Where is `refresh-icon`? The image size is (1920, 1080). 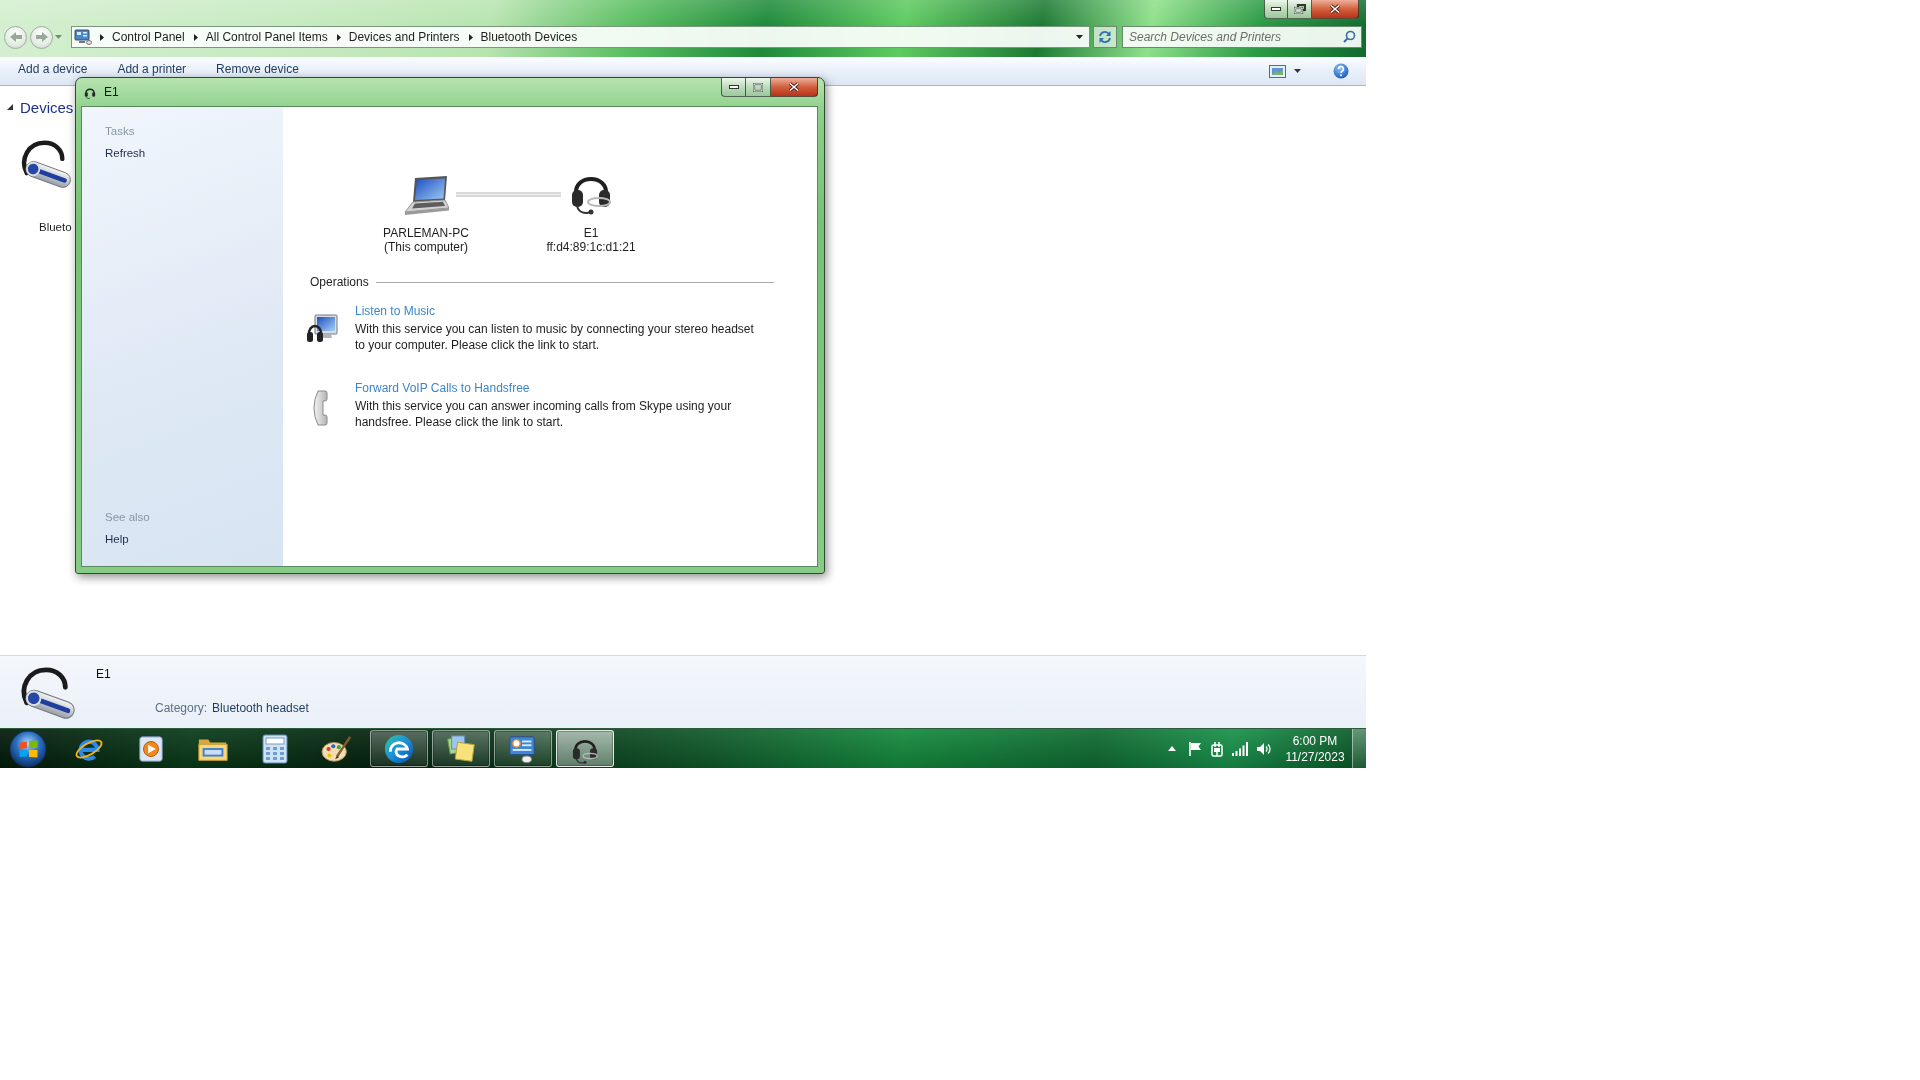 refresh-icon is located at coordinates (1105, 37).